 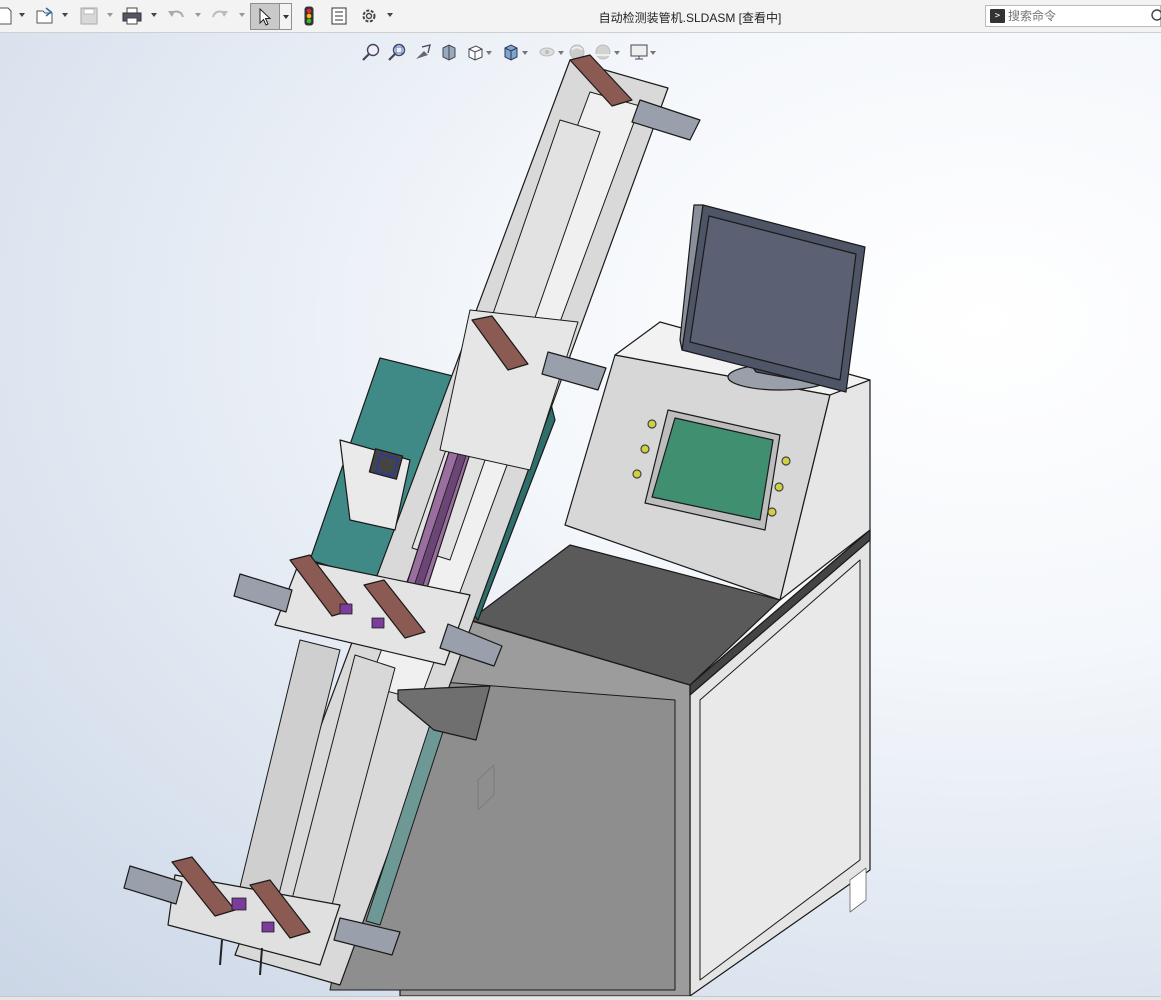 What do you see at coordinates (309, 16) in the screenshot?
I see `rebuild-traffic-light-icon` at bounding box center [309, 16].